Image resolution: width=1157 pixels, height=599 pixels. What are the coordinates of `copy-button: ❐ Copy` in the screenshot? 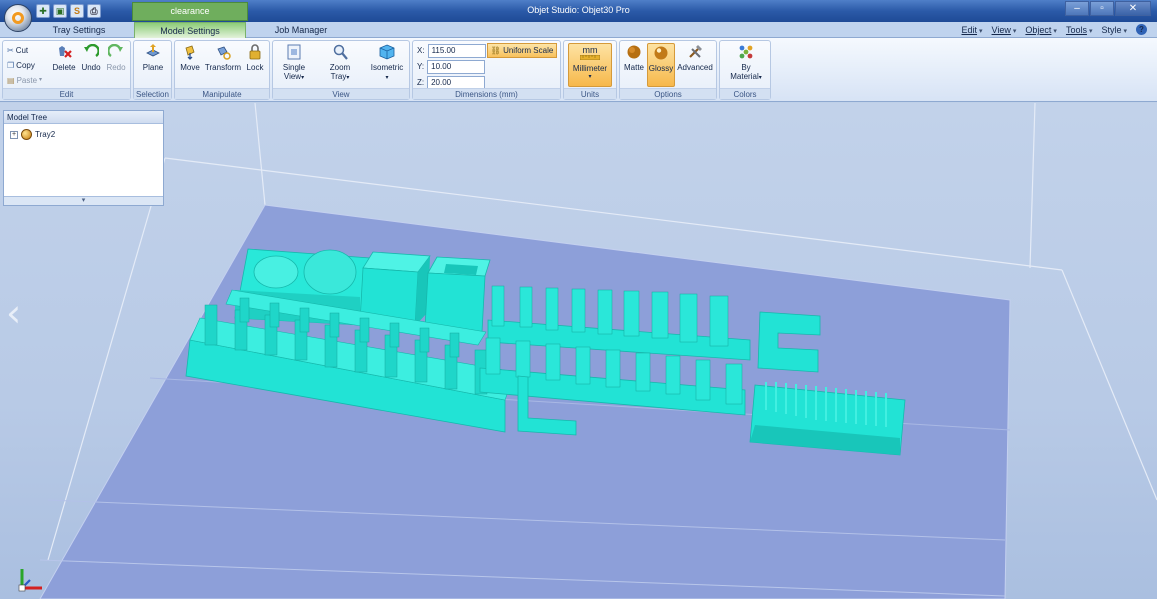 It's located at (21, 65).